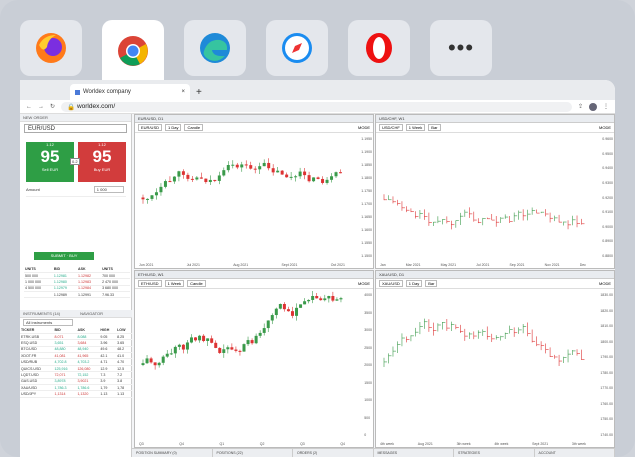 Image resolution: width=635 pixels, height=457 pixels. Describe the element at coordinates (215, 48) in the screenshot. I see `edge-icon` at that location.